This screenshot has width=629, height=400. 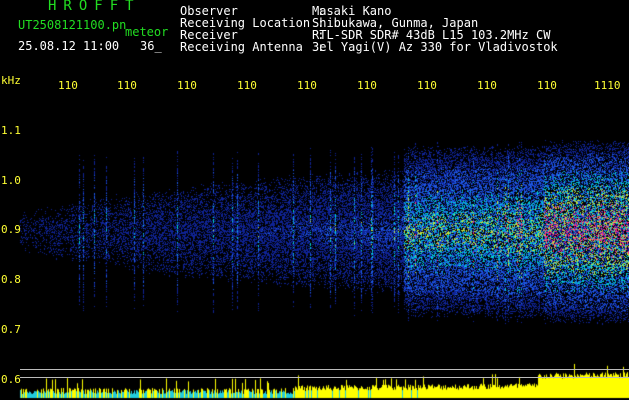 What do you see at coordinates (607, 85) in the screenshot?
I see `x-tick: 1110` at bounding box center [607, 85].